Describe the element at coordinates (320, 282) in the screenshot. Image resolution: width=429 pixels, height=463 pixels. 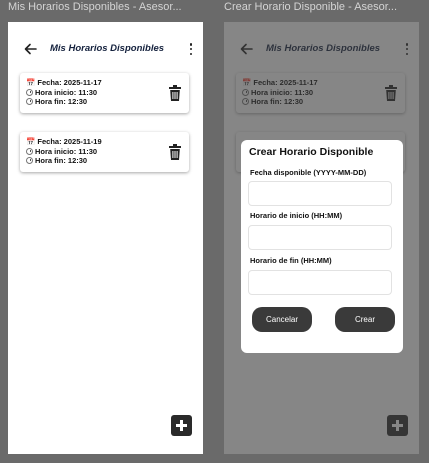
I see `end-time-input` at that location.